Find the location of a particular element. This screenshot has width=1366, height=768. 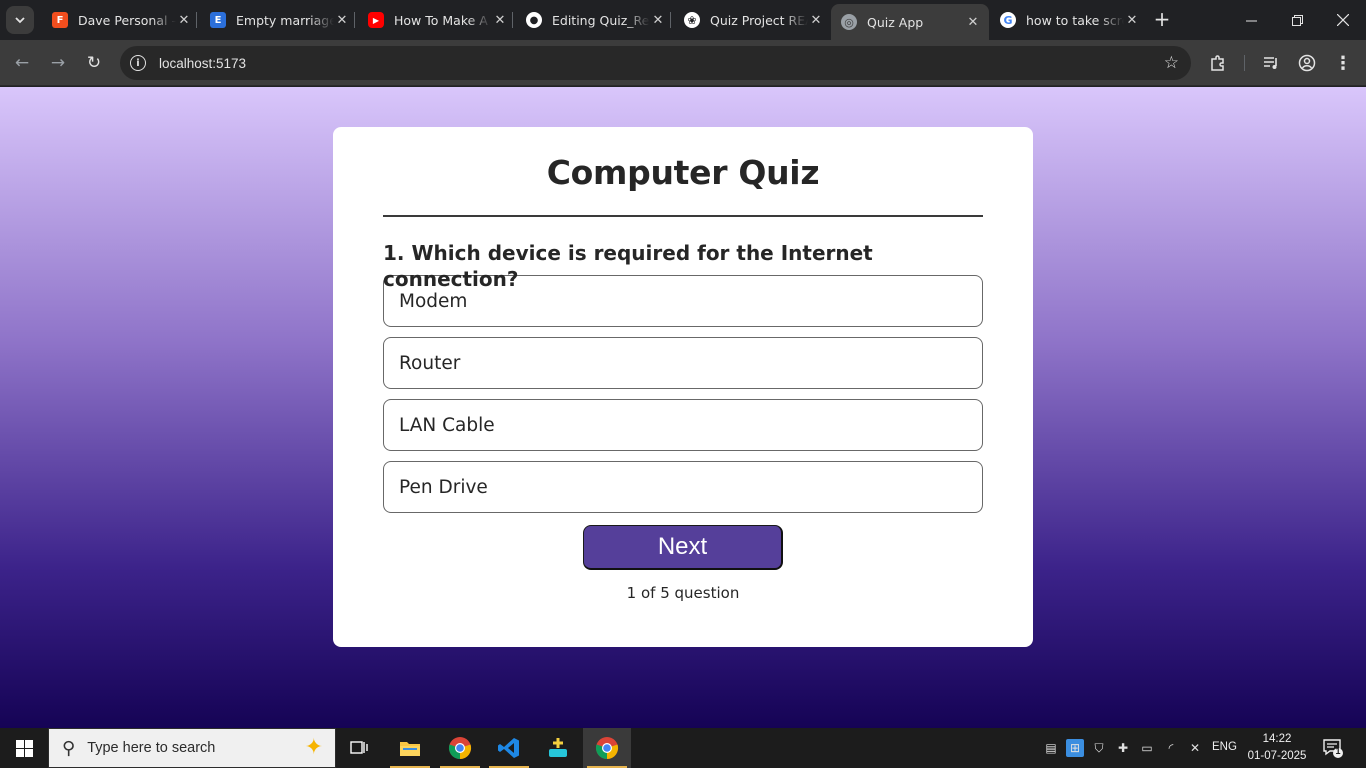

extensions-button is located at coordinates (1218, 63).